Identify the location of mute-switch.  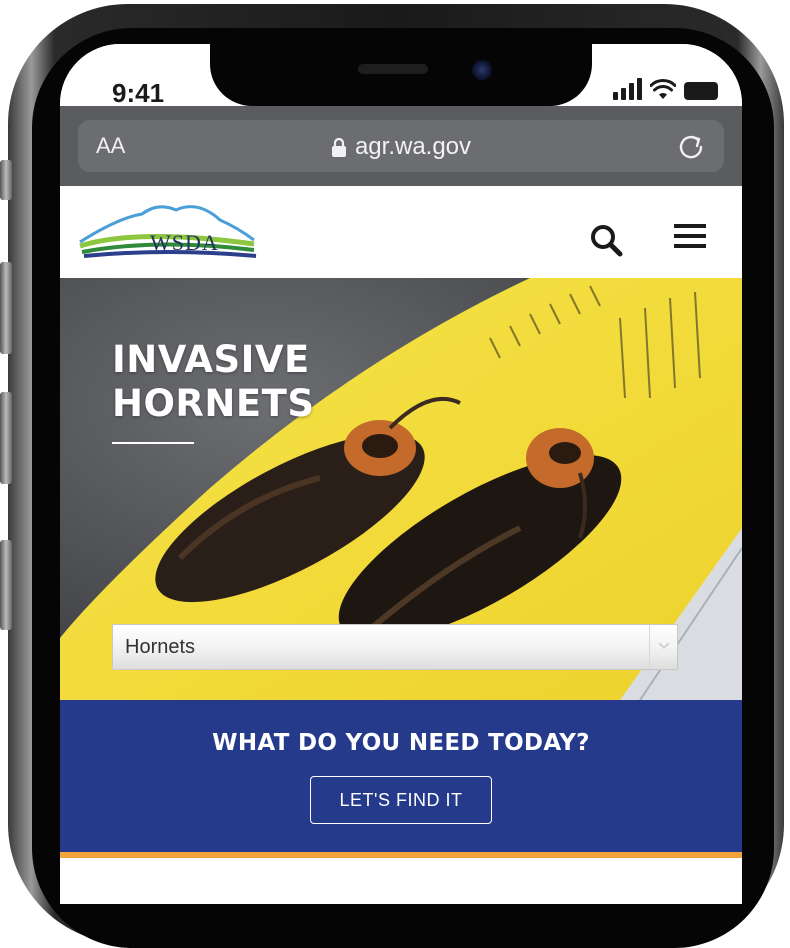
(6, 180).